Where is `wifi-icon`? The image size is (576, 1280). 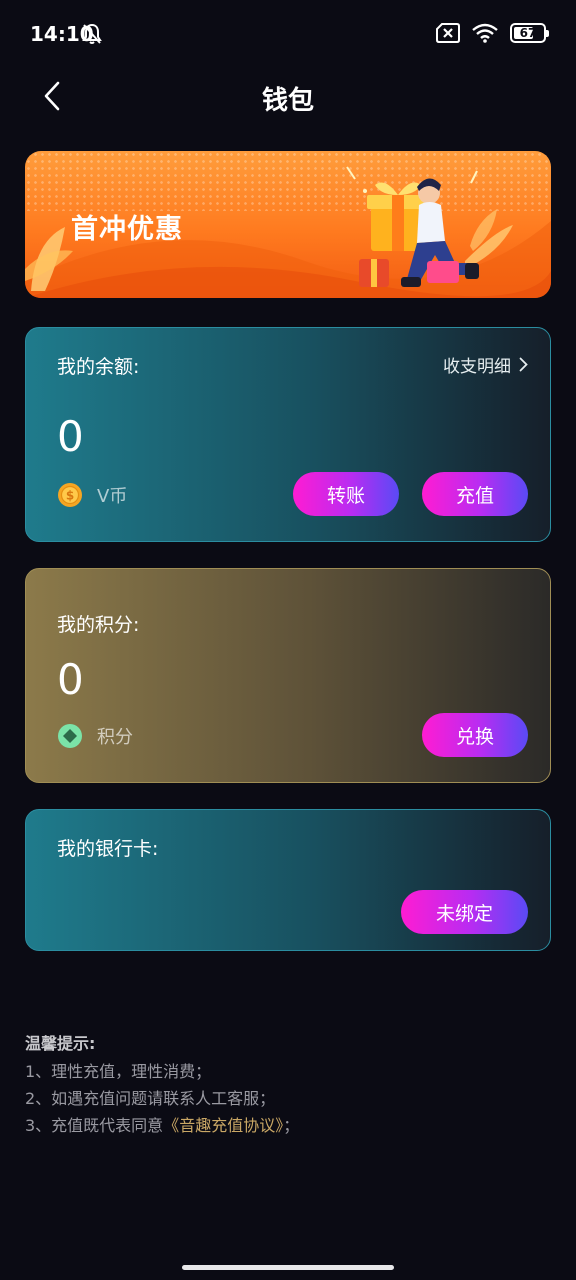
wifi-icon is located at coordinates (485, 33).